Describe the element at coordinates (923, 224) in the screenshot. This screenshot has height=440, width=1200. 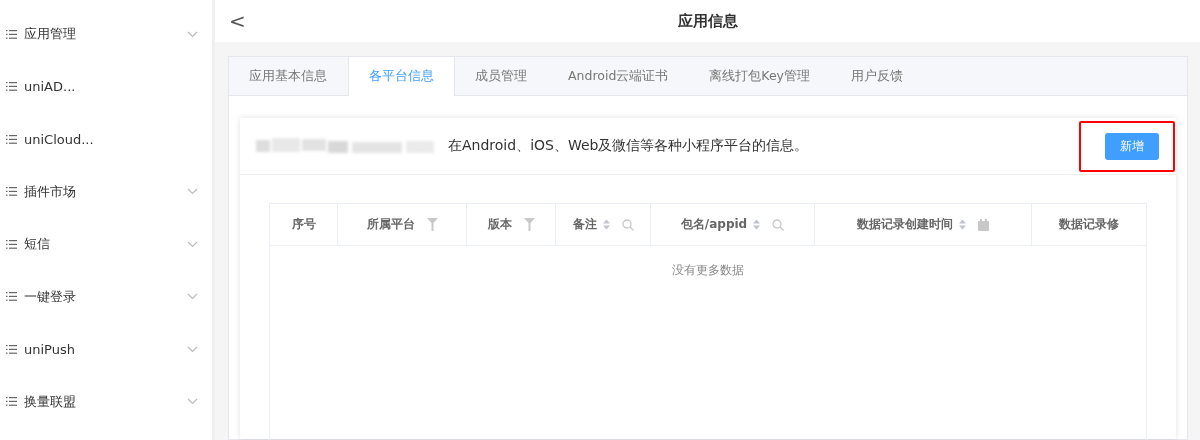
I see `column-header: 数据记录创建时间` at that location.